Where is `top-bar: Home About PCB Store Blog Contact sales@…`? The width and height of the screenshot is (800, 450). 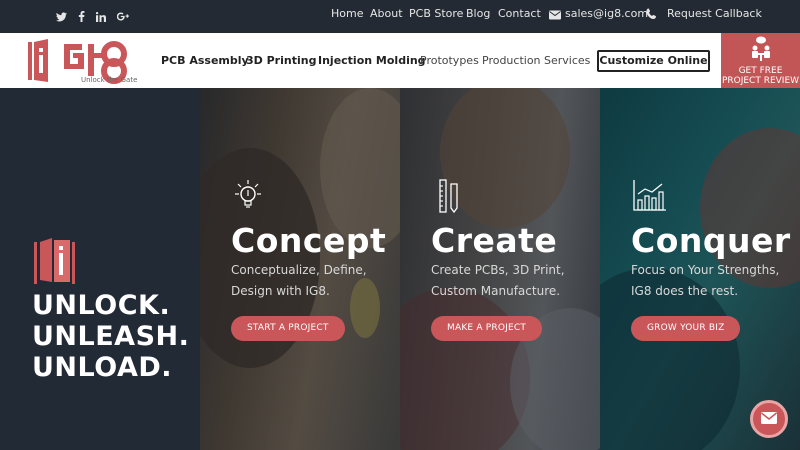 top-bar: Home About PCB Store Blog Contact sales@… is located at coordinates (400, 16).